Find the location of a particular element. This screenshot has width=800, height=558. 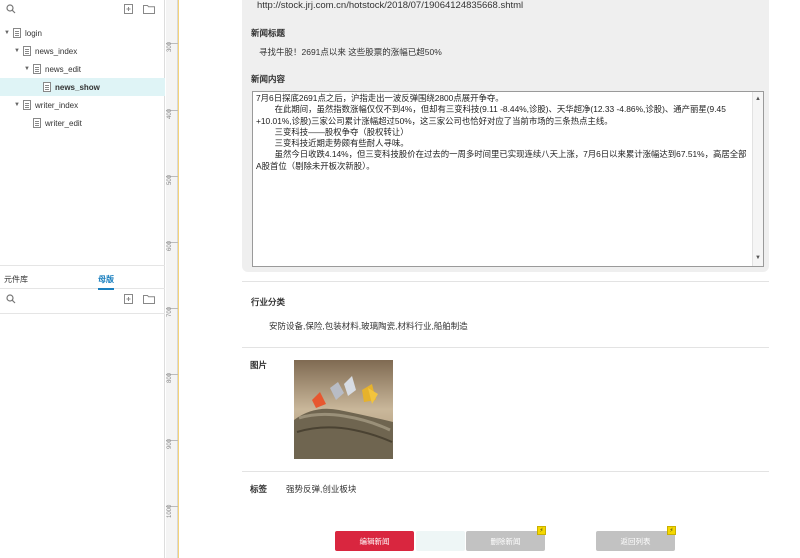

hidden-button-area is located at coordinates (440, 541).